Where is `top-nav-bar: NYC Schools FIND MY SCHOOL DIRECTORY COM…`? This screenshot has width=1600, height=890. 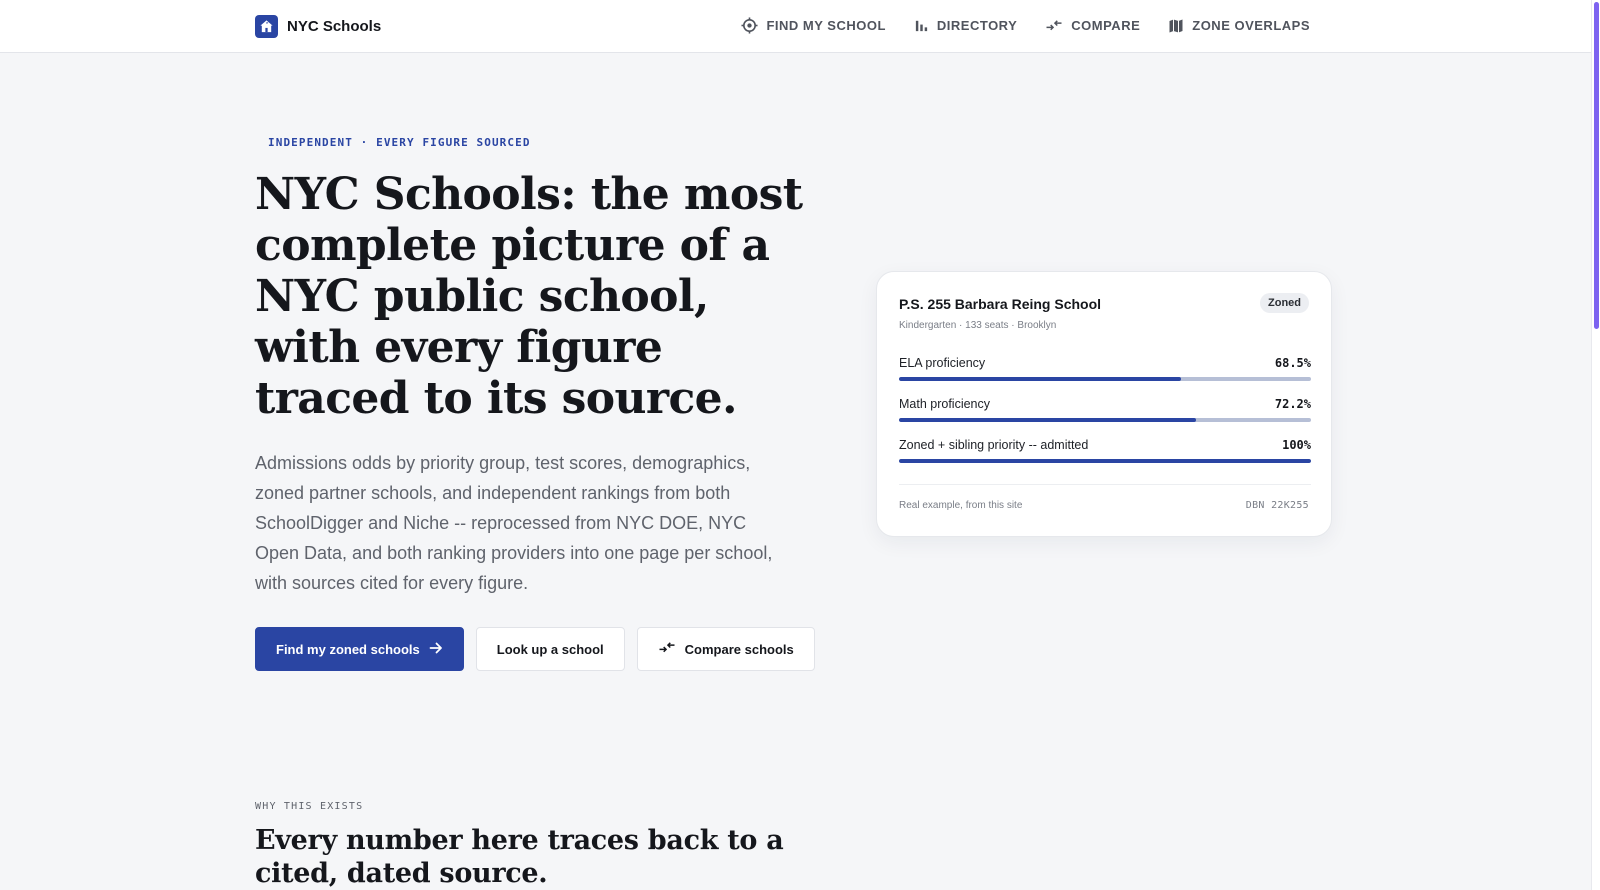
top-nav-bar: NYC Schools FIND MY SCHOOL DIRECTORY COM… is located at coordinates (795, 26).